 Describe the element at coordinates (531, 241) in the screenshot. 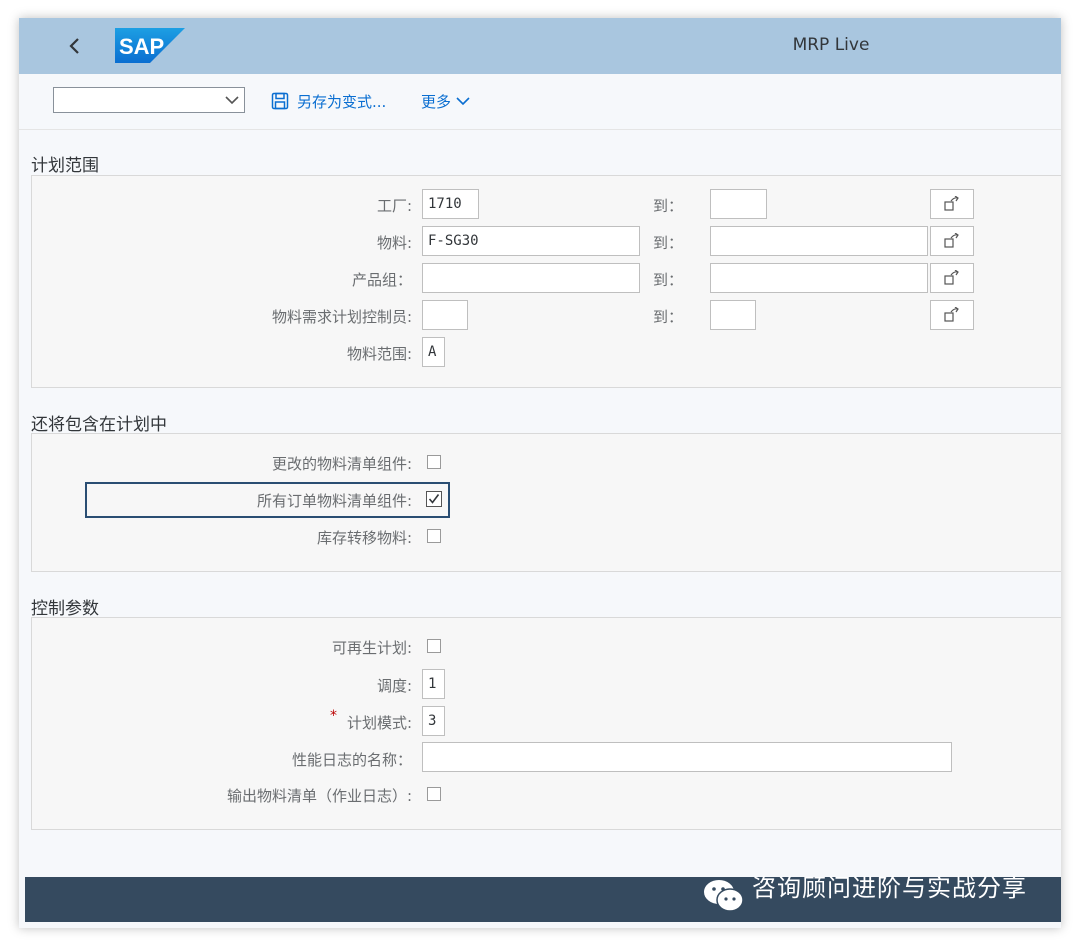

I see `material-from-input: F-SG30` at that location.